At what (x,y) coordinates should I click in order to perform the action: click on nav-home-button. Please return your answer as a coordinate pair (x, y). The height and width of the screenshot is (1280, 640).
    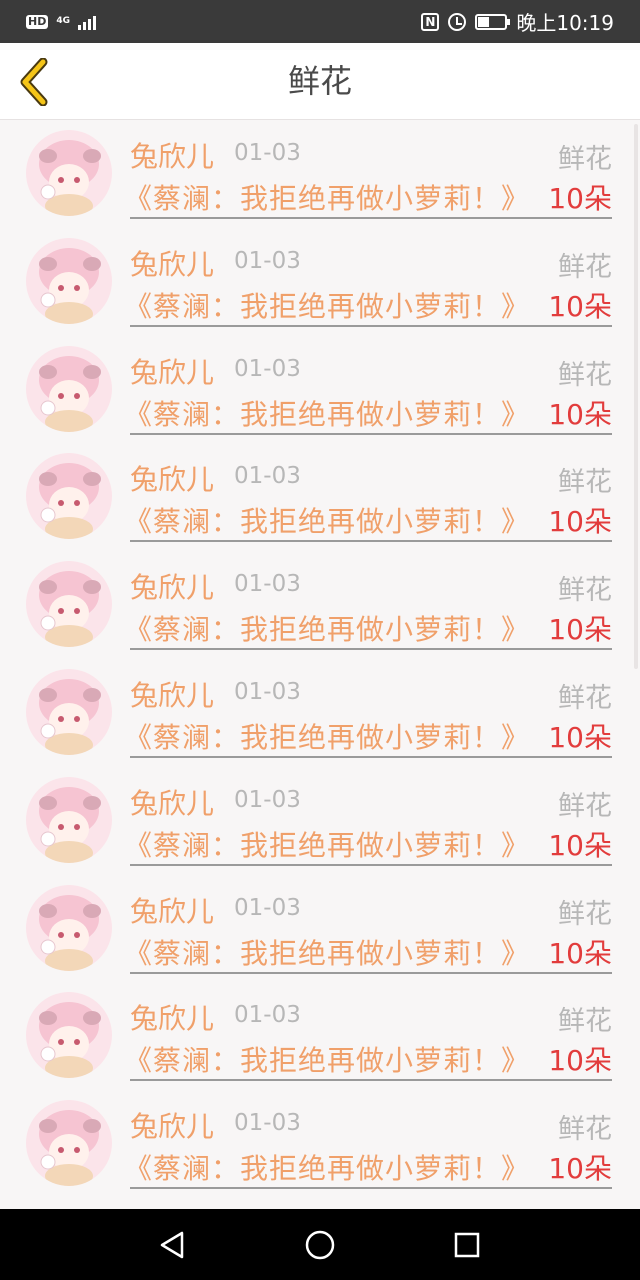
    Looking at the image, I should click on (320, 1245).